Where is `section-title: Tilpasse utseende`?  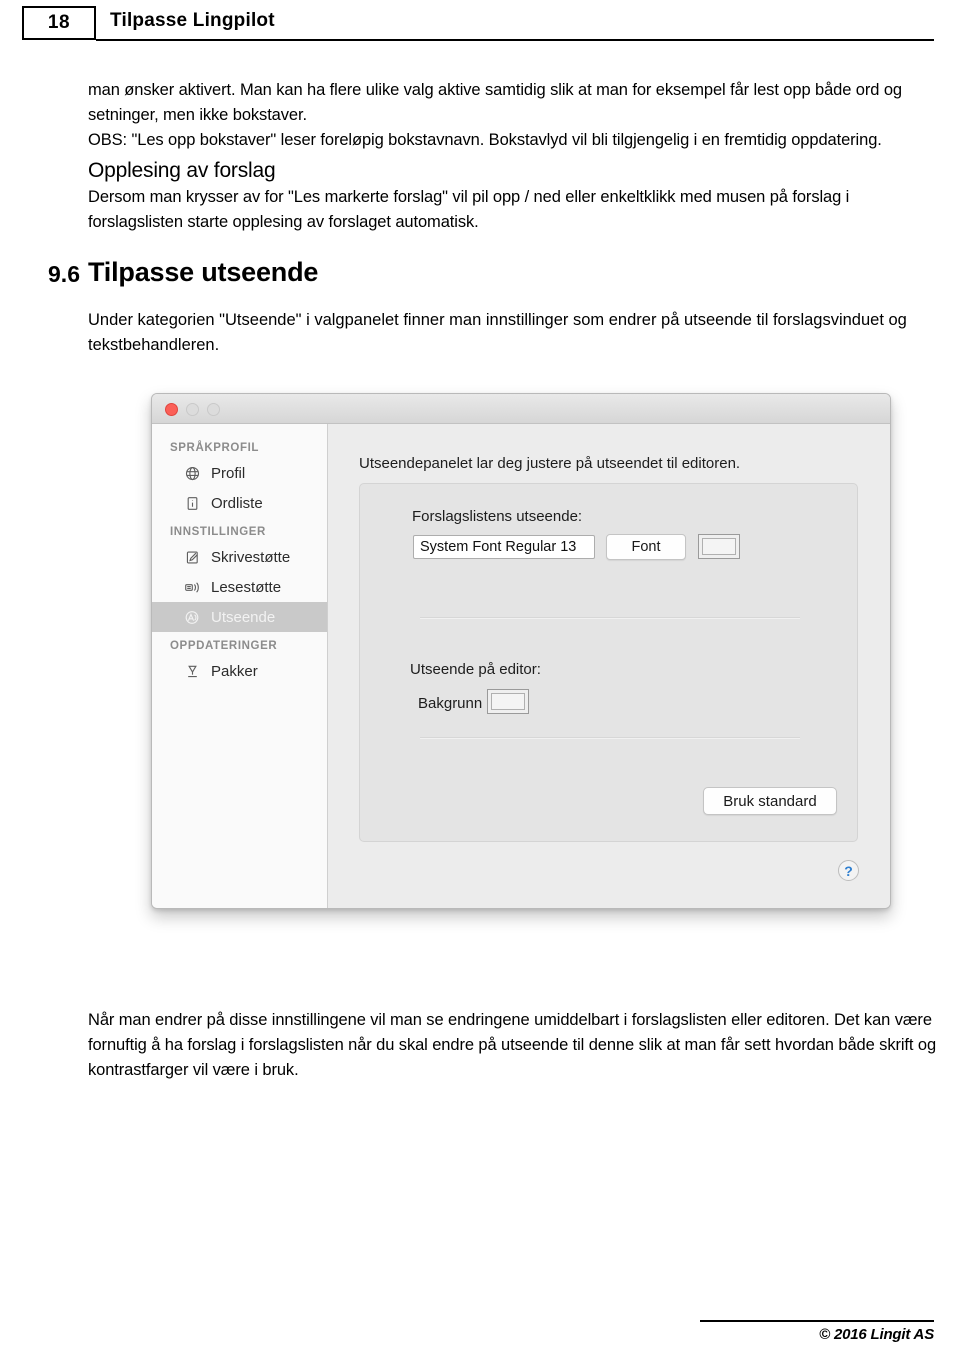
section-title: Tilpasse utseende is located at coordinates (203, 272).